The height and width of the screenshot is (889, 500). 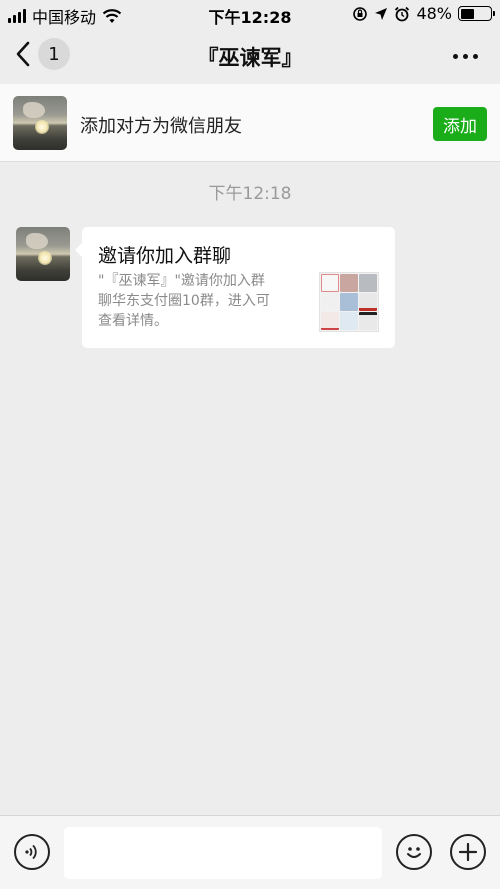 I want to click on unread-count-badge: 1, so click(x=54, y=54).